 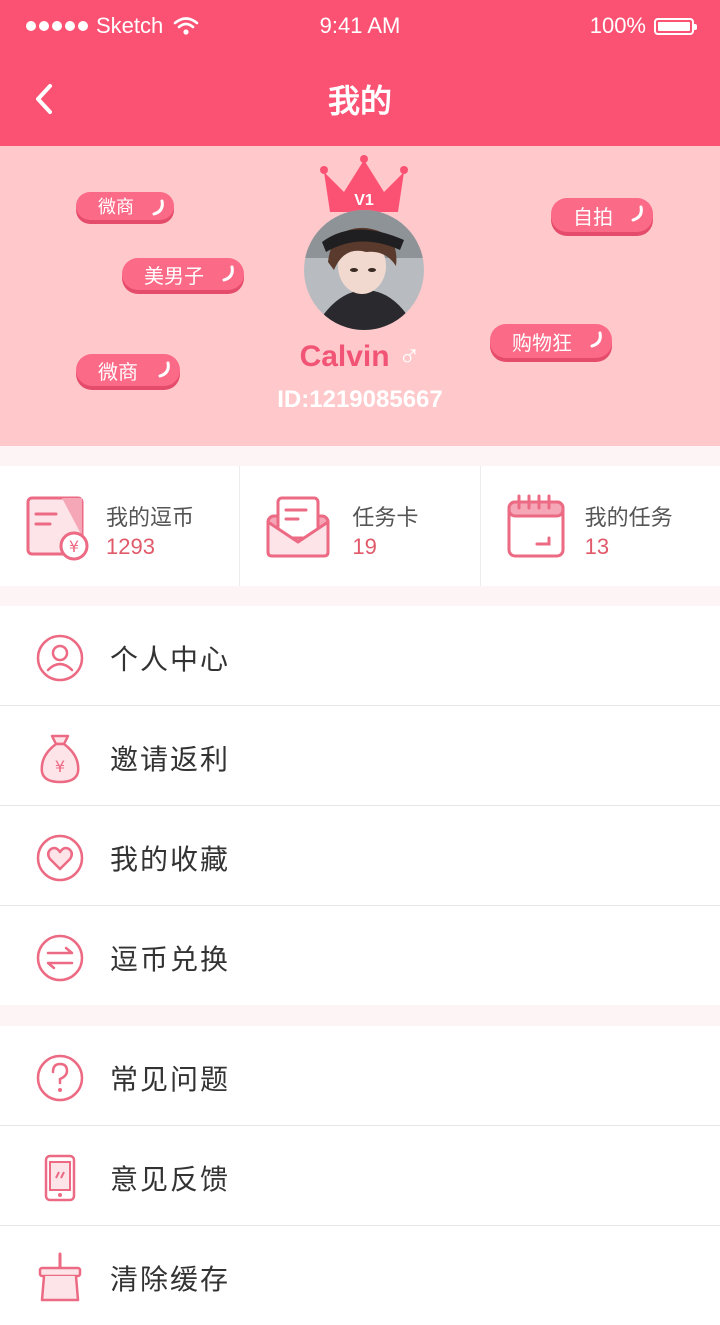 I want to click on menu-label: 逗币兑换, so click(x=170, y=959).